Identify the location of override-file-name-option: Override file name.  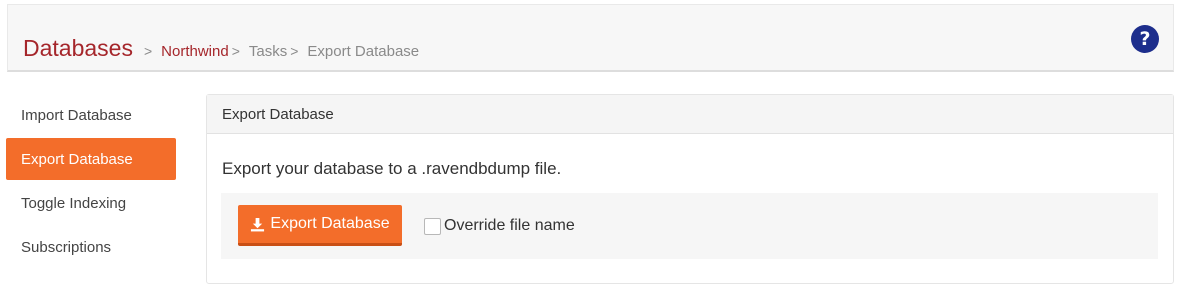
(499, 226).